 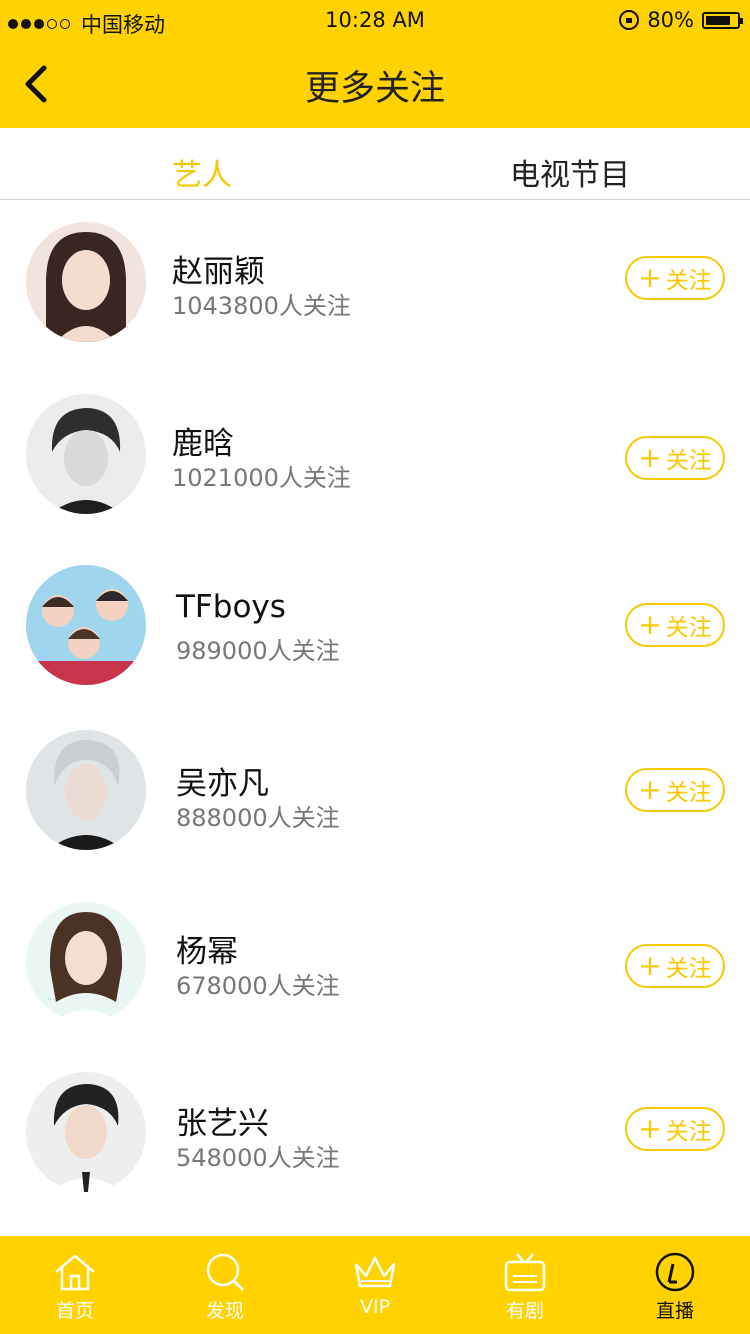 I want to click on follower-count: 1021000人关注, so click(x=261, y=478).